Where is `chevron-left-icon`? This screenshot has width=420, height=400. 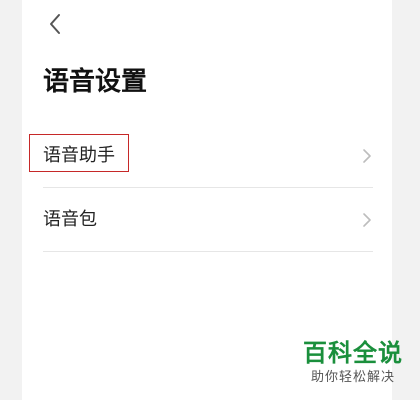
chevron-left-icon is located at coordinates (55, 24).